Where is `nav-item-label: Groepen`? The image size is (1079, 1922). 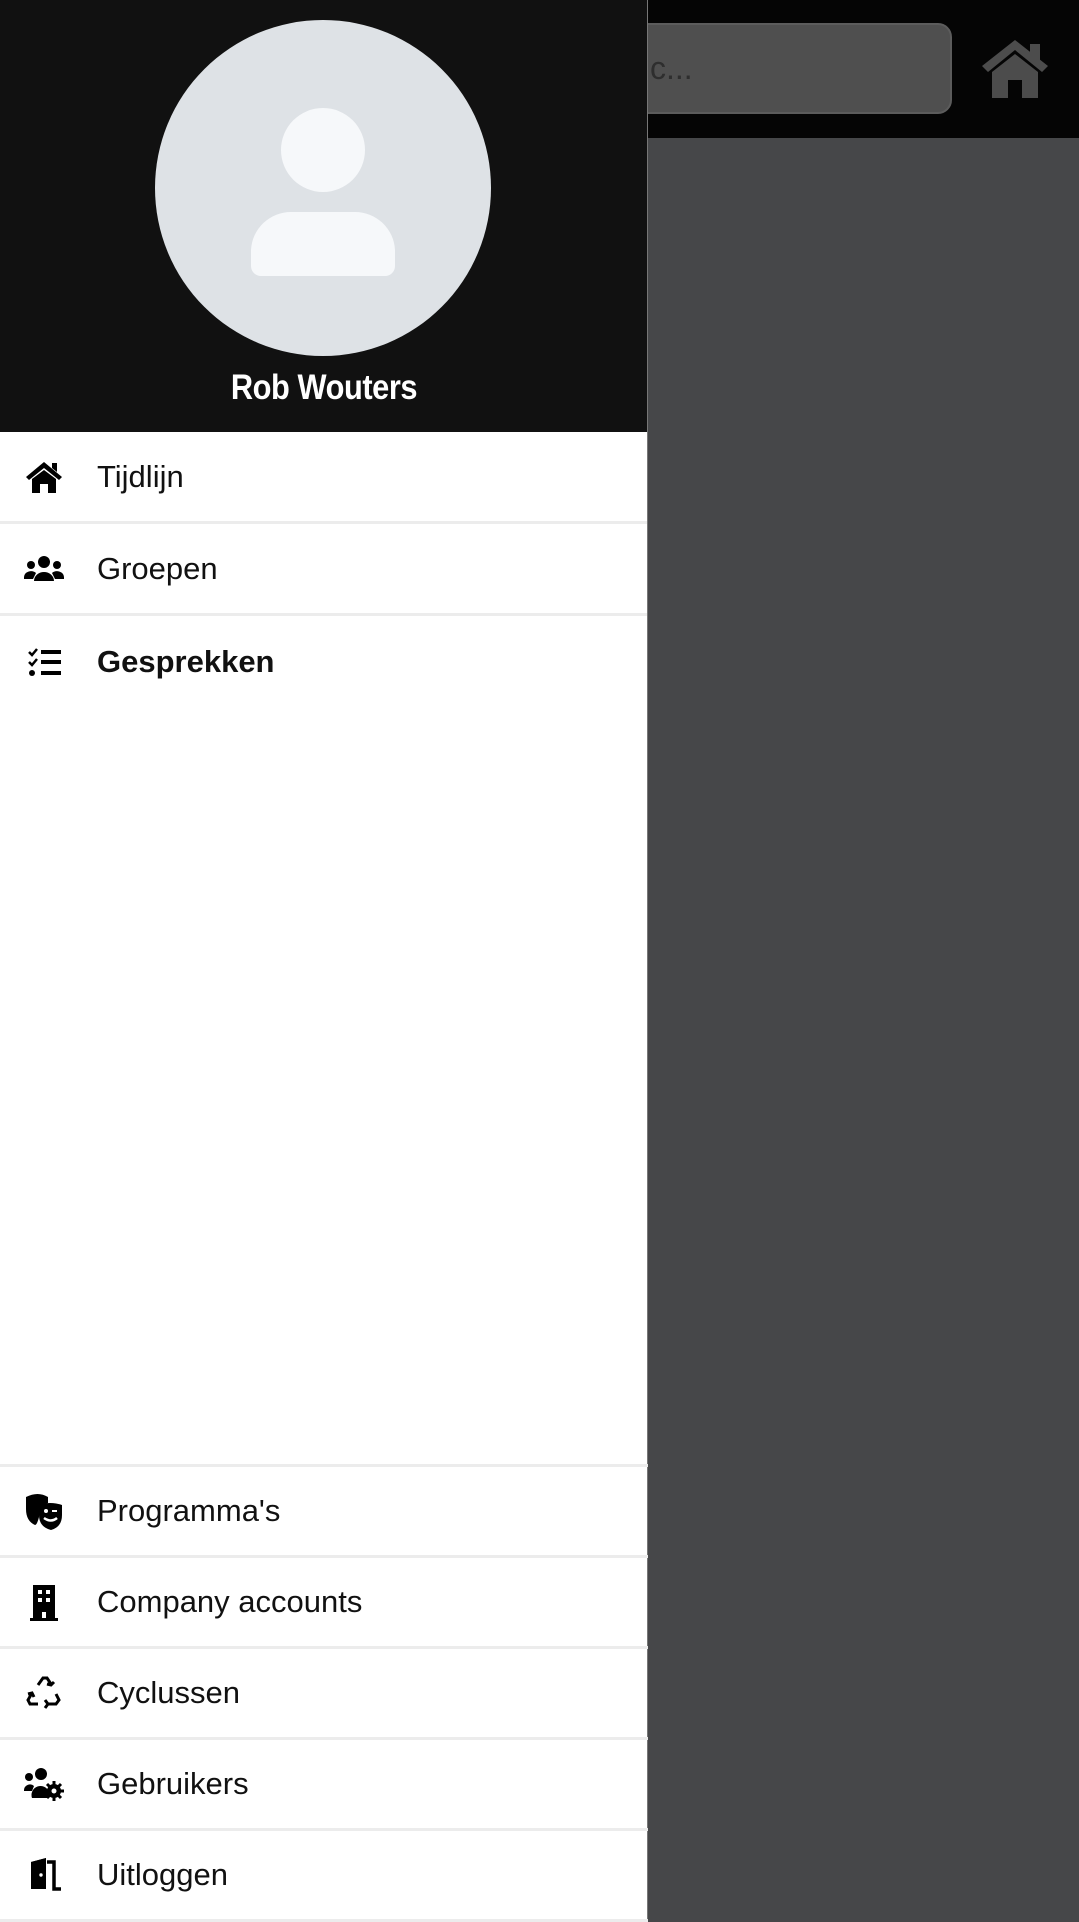
nav-item-label: Groepen is located at coordinates (157, 568).